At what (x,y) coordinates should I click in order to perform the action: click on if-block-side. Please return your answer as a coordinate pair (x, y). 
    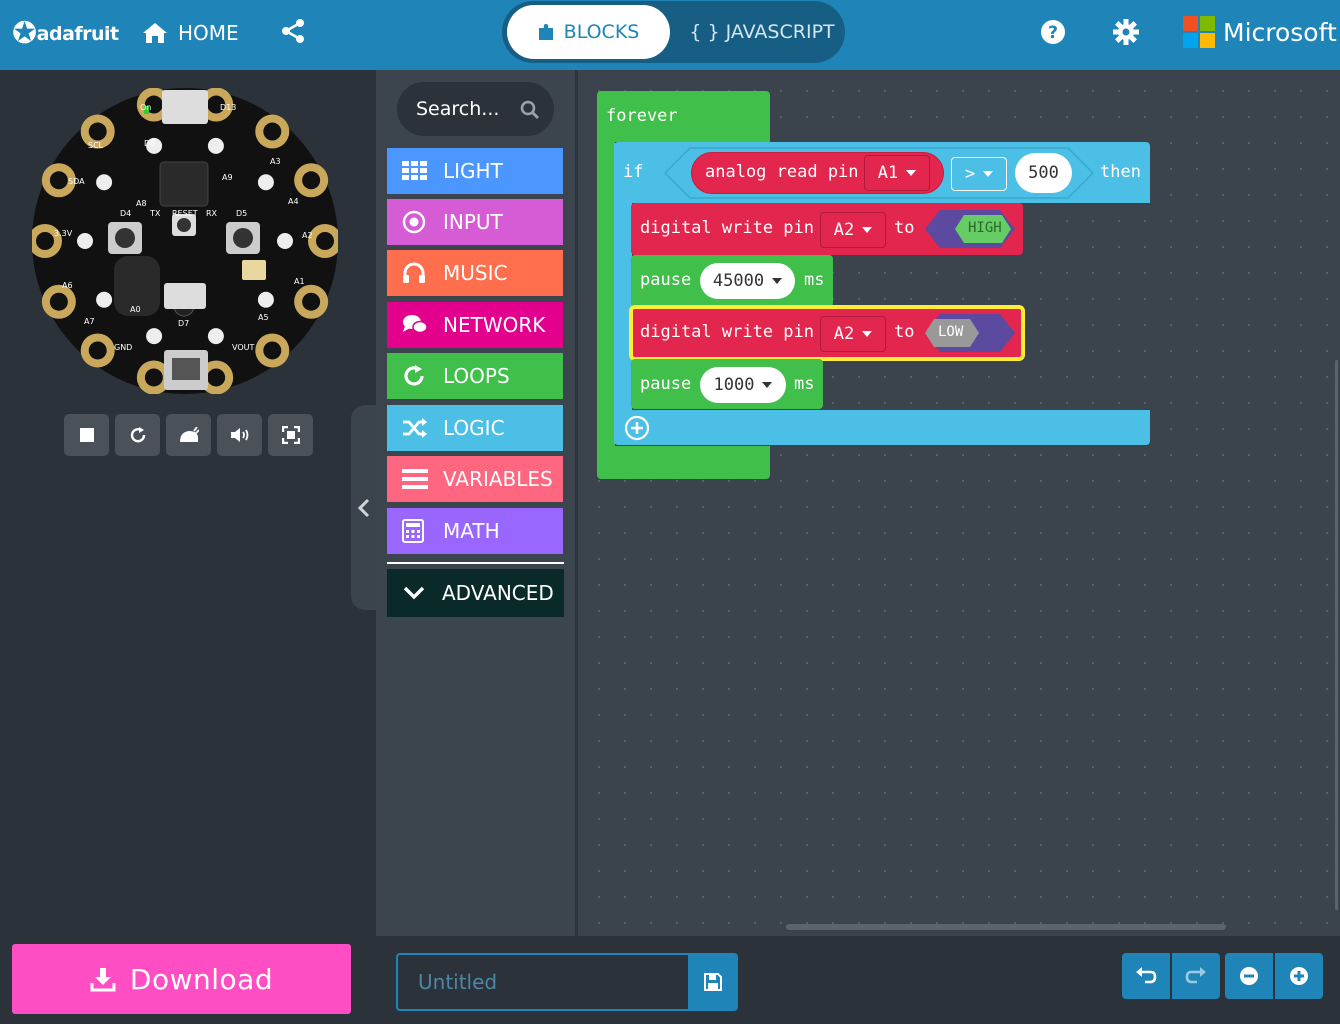
    Looking at the image, I should click on (623, 306).